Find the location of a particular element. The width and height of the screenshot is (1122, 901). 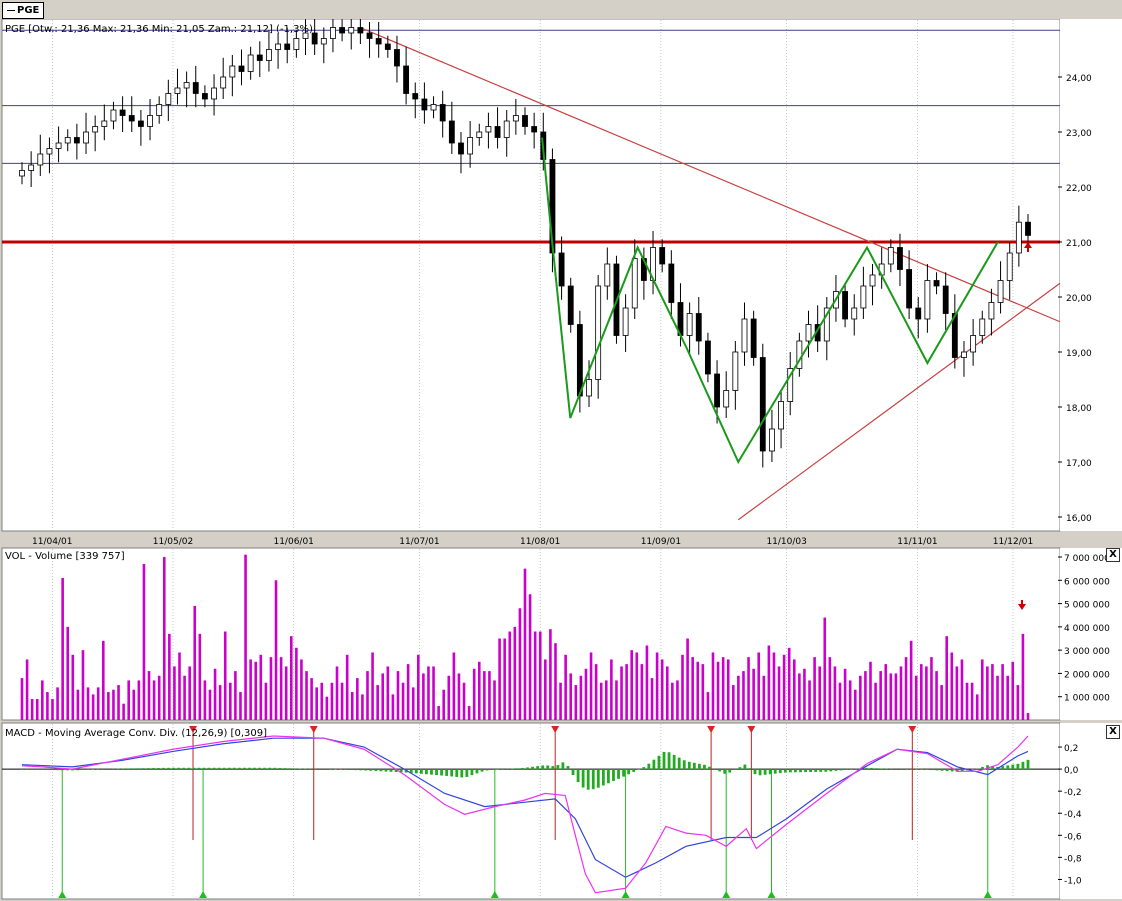

price-y-tick-label: 21,00 is located at coordinates (1079, 244).